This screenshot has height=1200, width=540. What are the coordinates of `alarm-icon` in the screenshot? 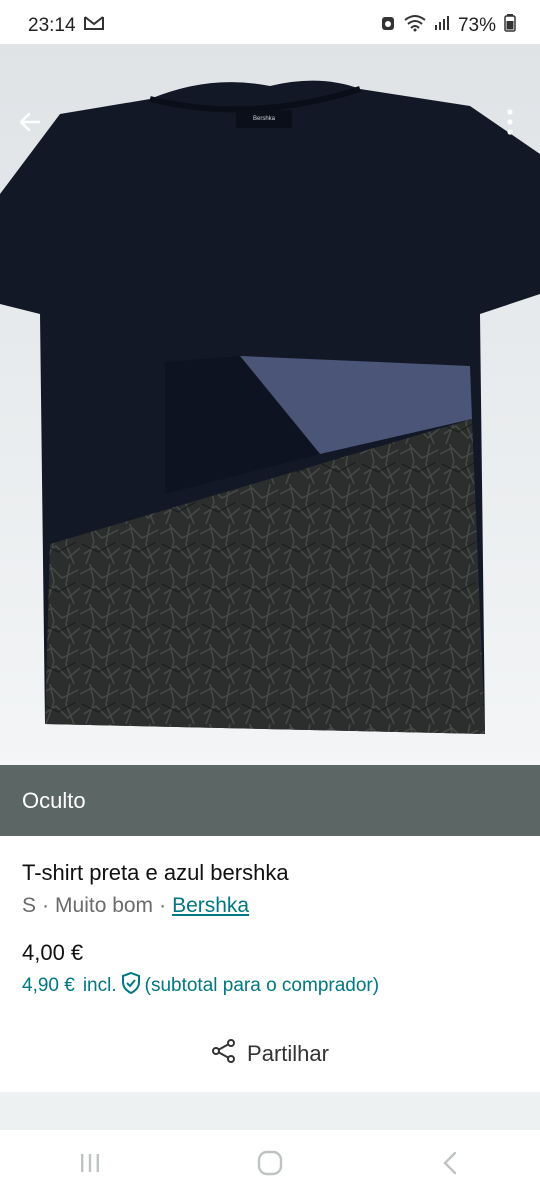 It's located at (388, 26).